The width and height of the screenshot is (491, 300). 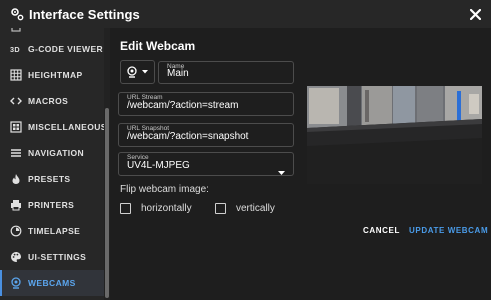 I want to click on flip-vertical-checkbox: vertically, so click(x=245, y=208).